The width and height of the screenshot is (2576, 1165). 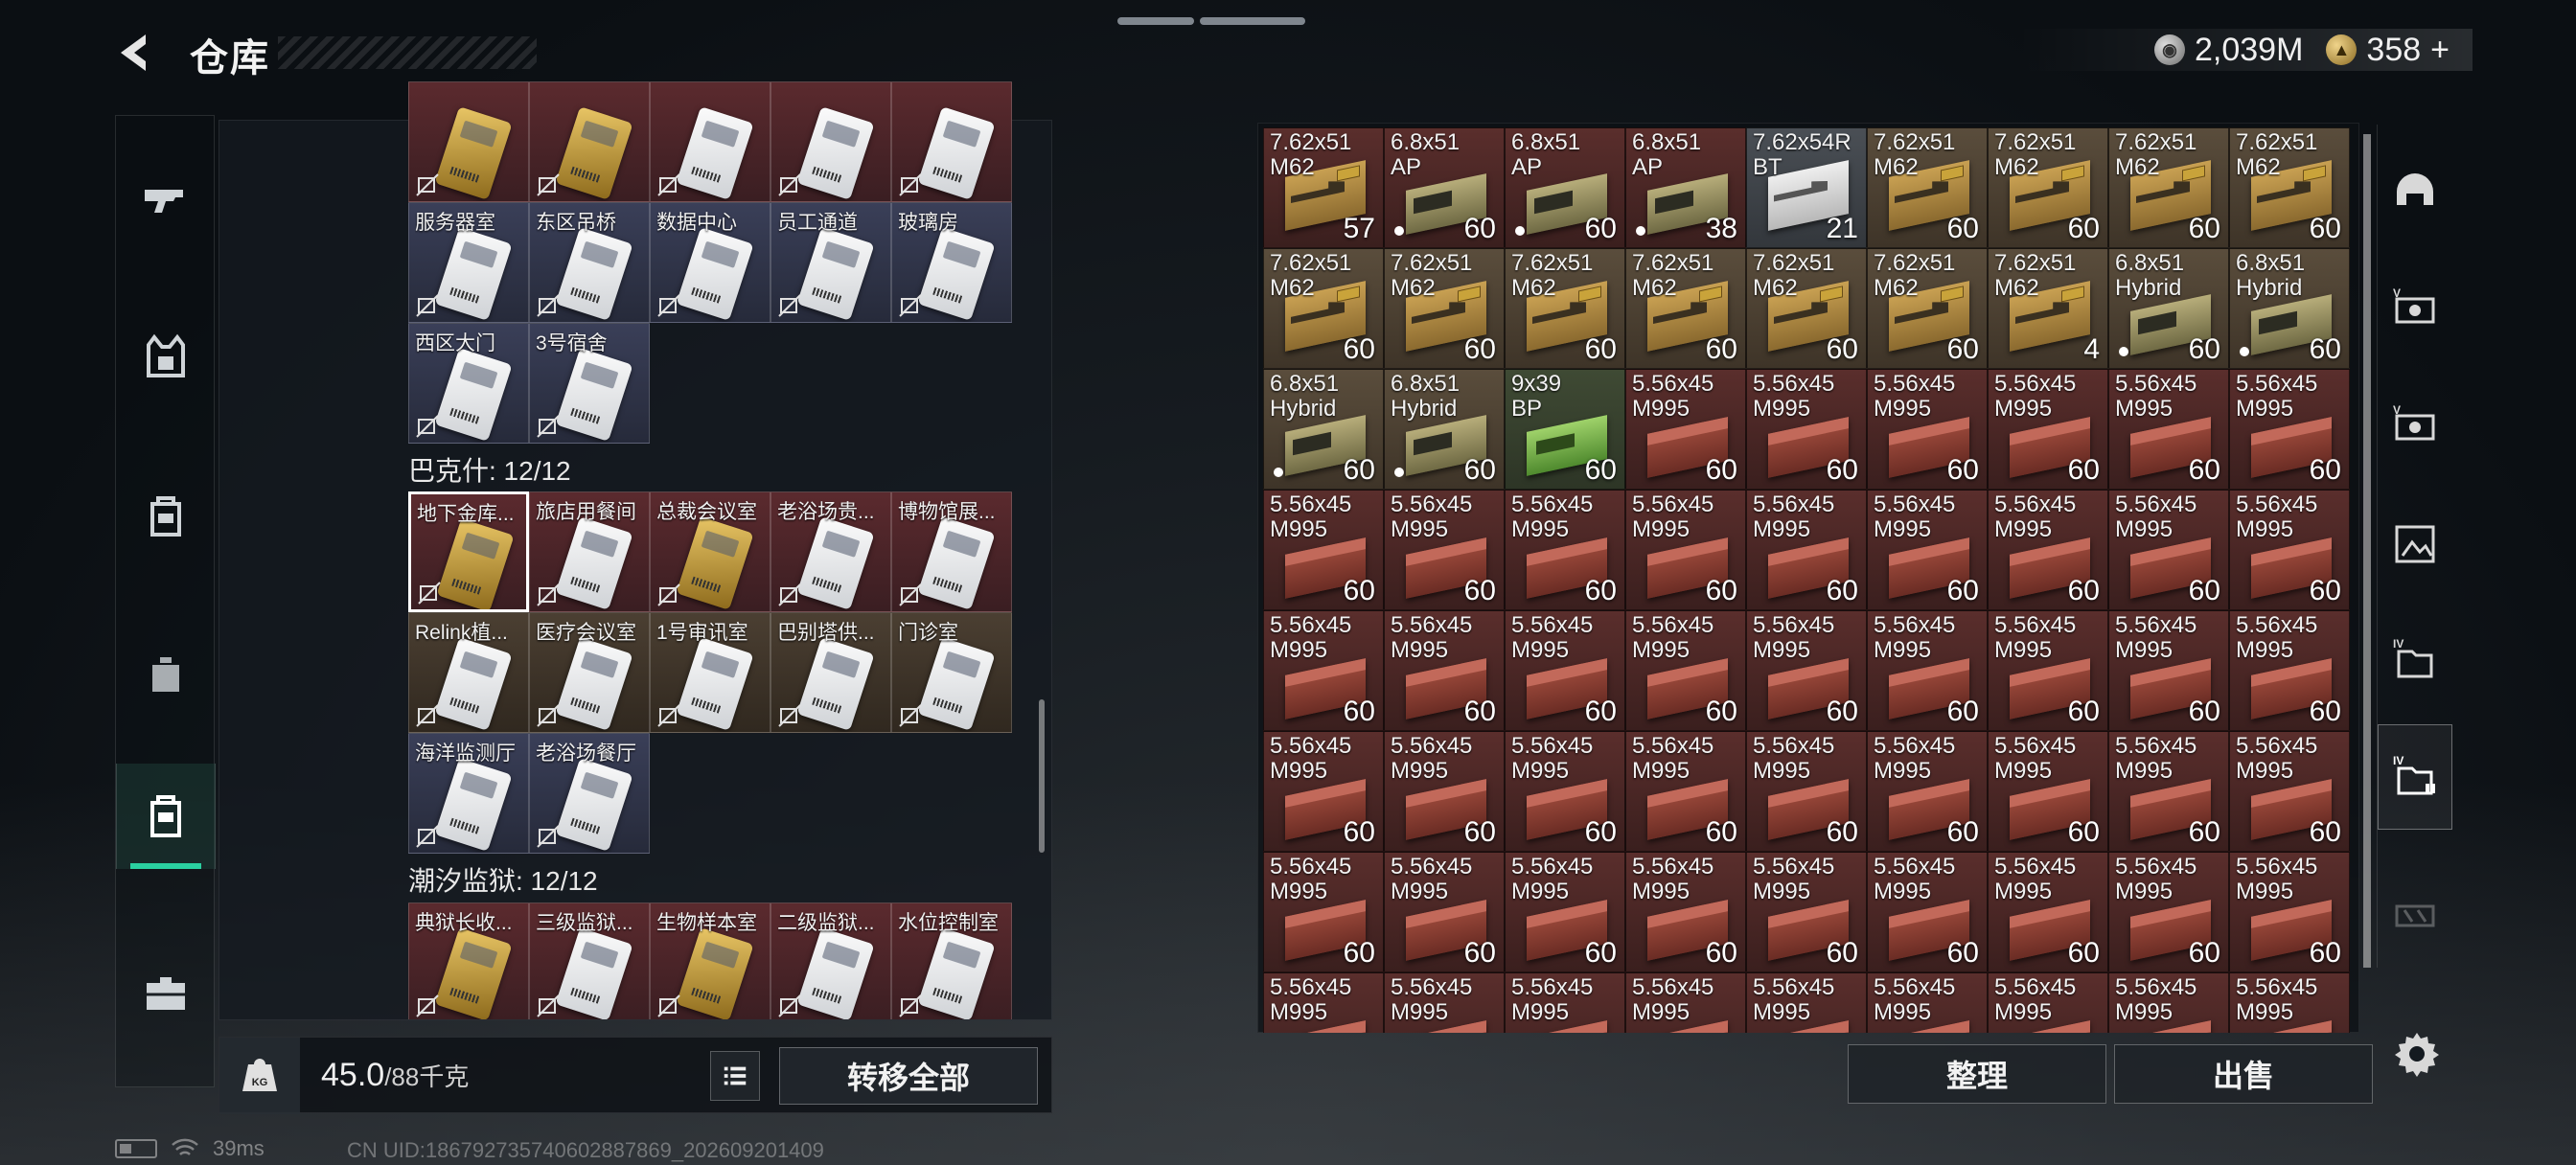 What do you see at coordinates (2440, 51) in the screenshot?
I see `add-currency-button: +` at bounding box center [2440, 51].